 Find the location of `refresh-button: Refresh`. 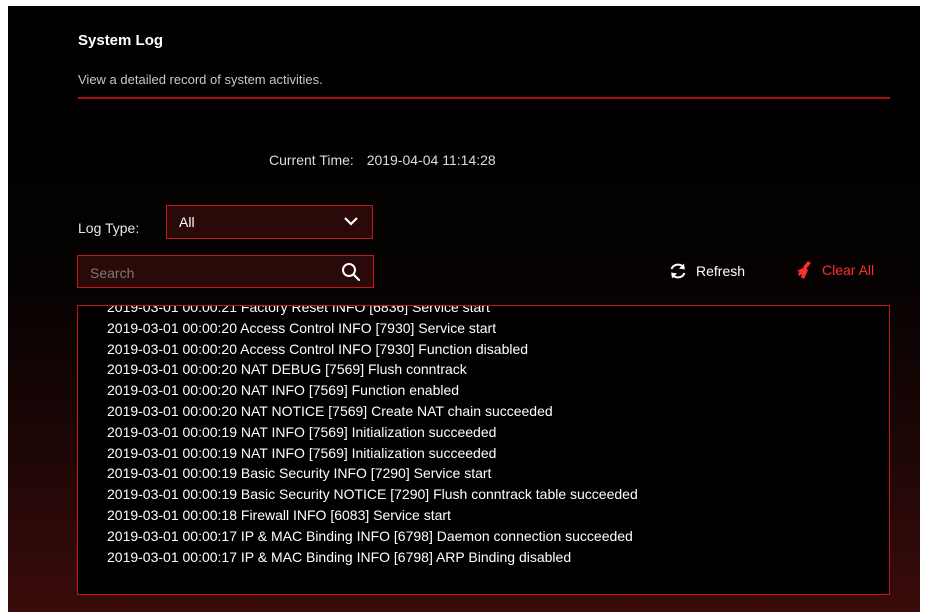

refresh-button: Refresh is located at coordinates (706, 271).